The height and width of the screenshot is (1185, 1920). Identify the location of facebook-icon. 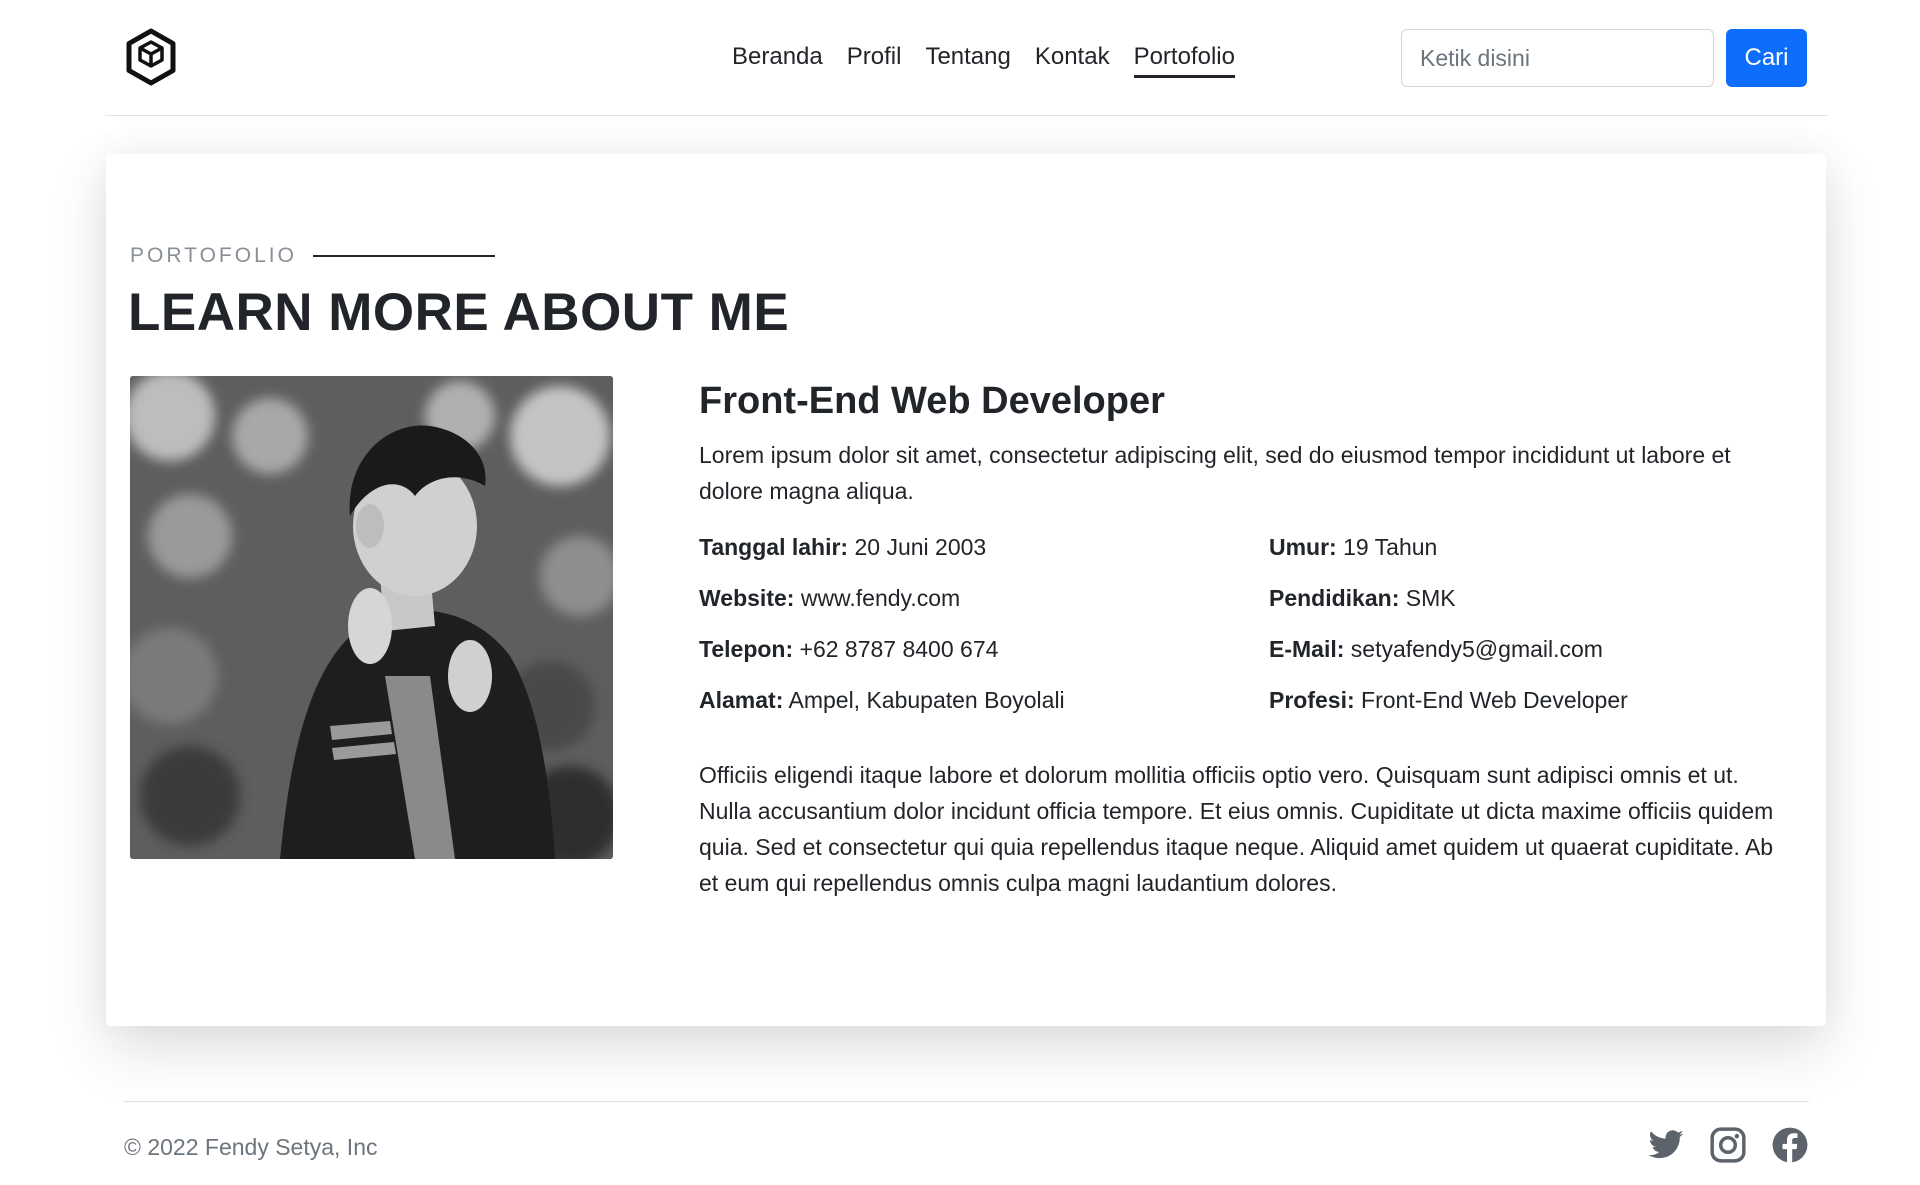
(1790, 1145).